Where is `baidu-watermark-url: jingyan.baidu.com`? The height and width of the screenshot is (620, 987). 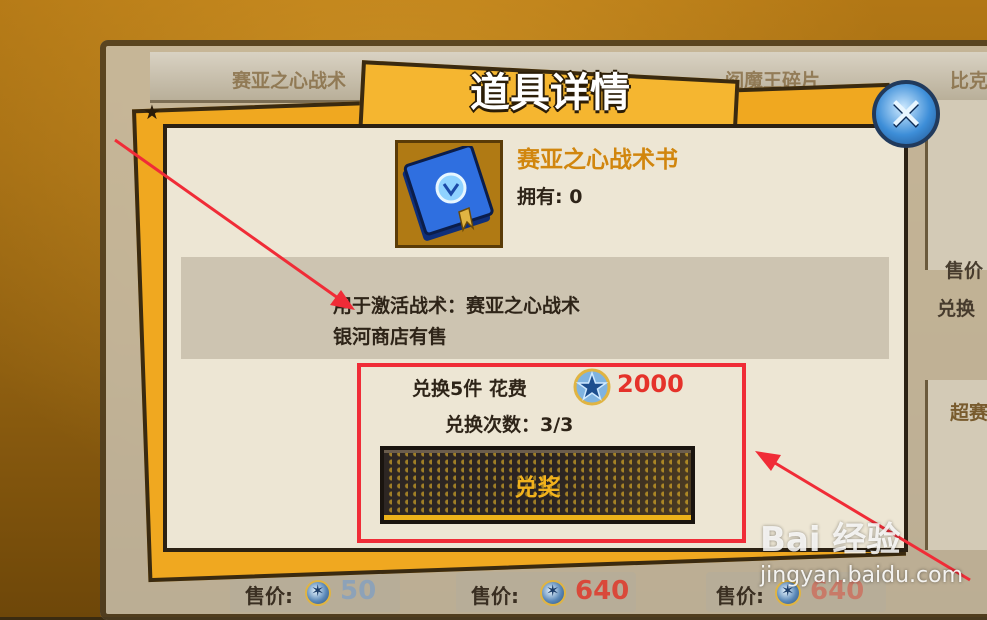
baidu-watermark-url: jingyan.baidu.com is located at coordinates (862, 575).